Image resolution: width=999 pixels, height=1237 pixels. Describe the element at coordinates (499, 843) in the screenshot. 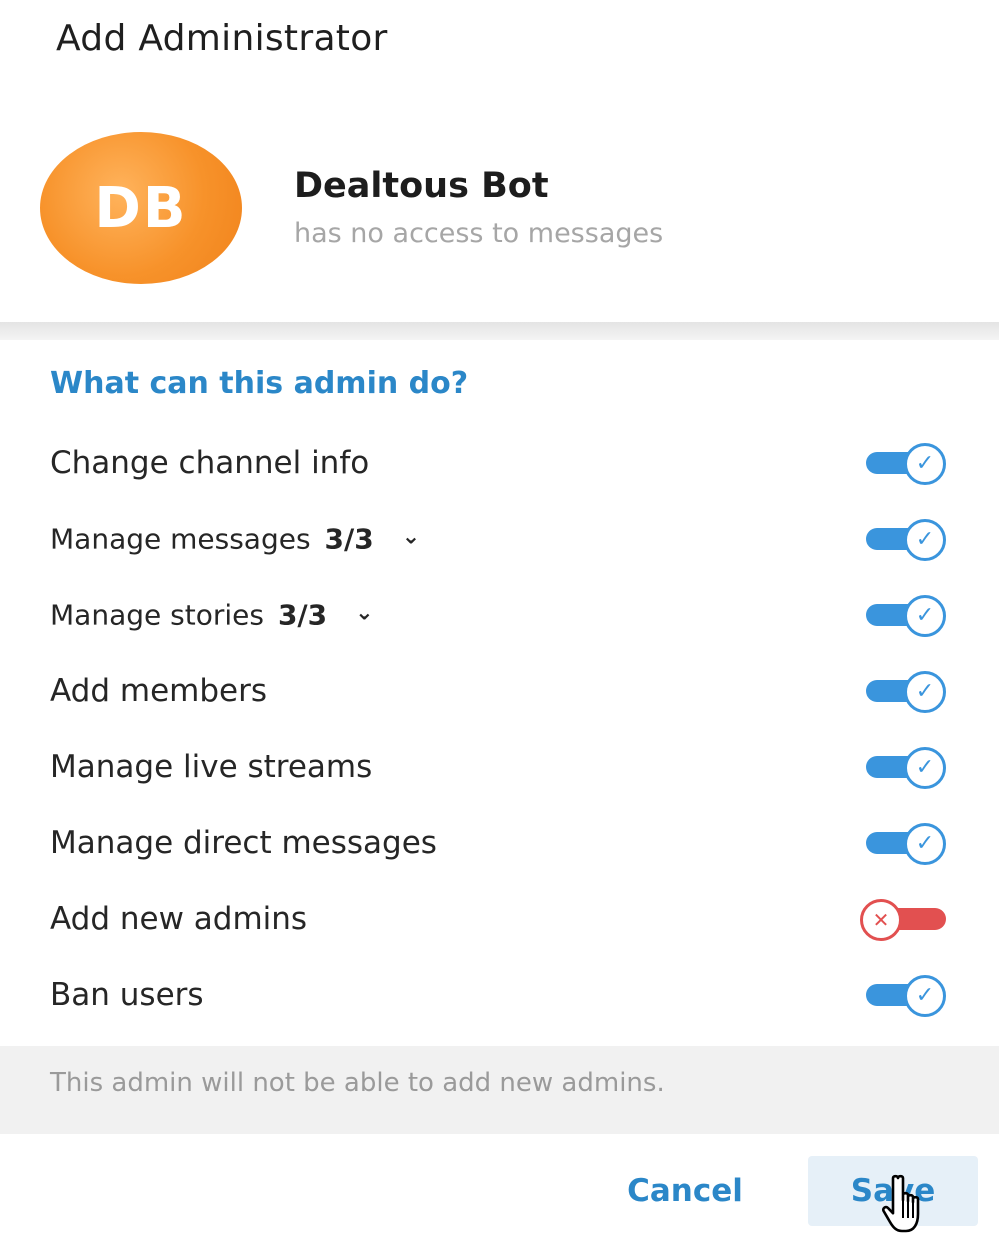

I see `permission-row-manage-direct-messages: Manage direct messages ✓` at that location.